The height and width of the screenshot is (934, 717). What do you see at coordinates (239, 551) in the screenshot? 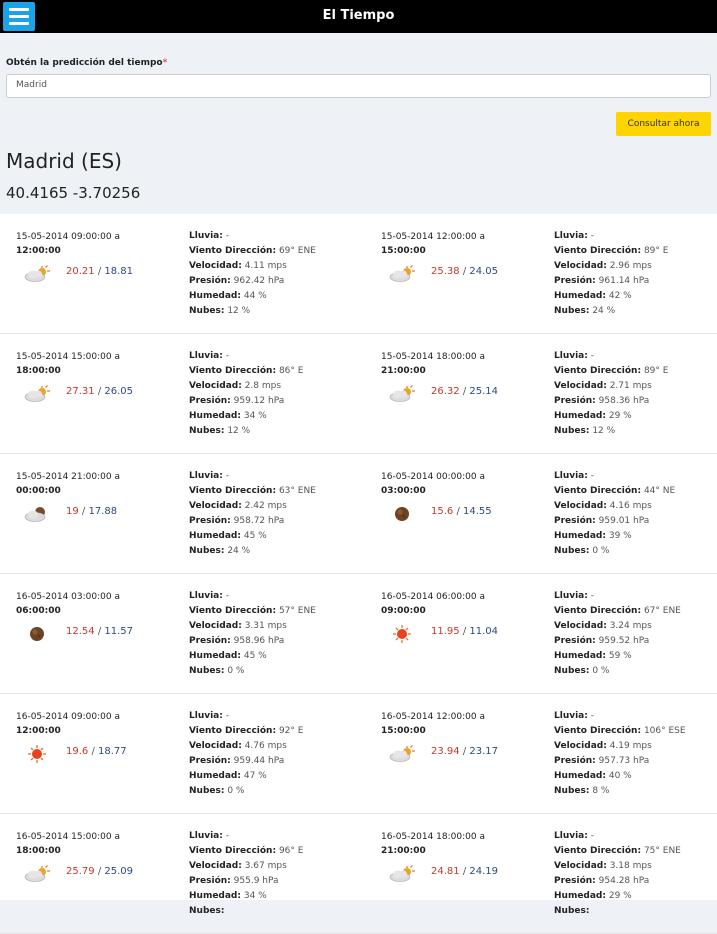
I see `detail-value: 24 %` at bounding box center [239, 551].